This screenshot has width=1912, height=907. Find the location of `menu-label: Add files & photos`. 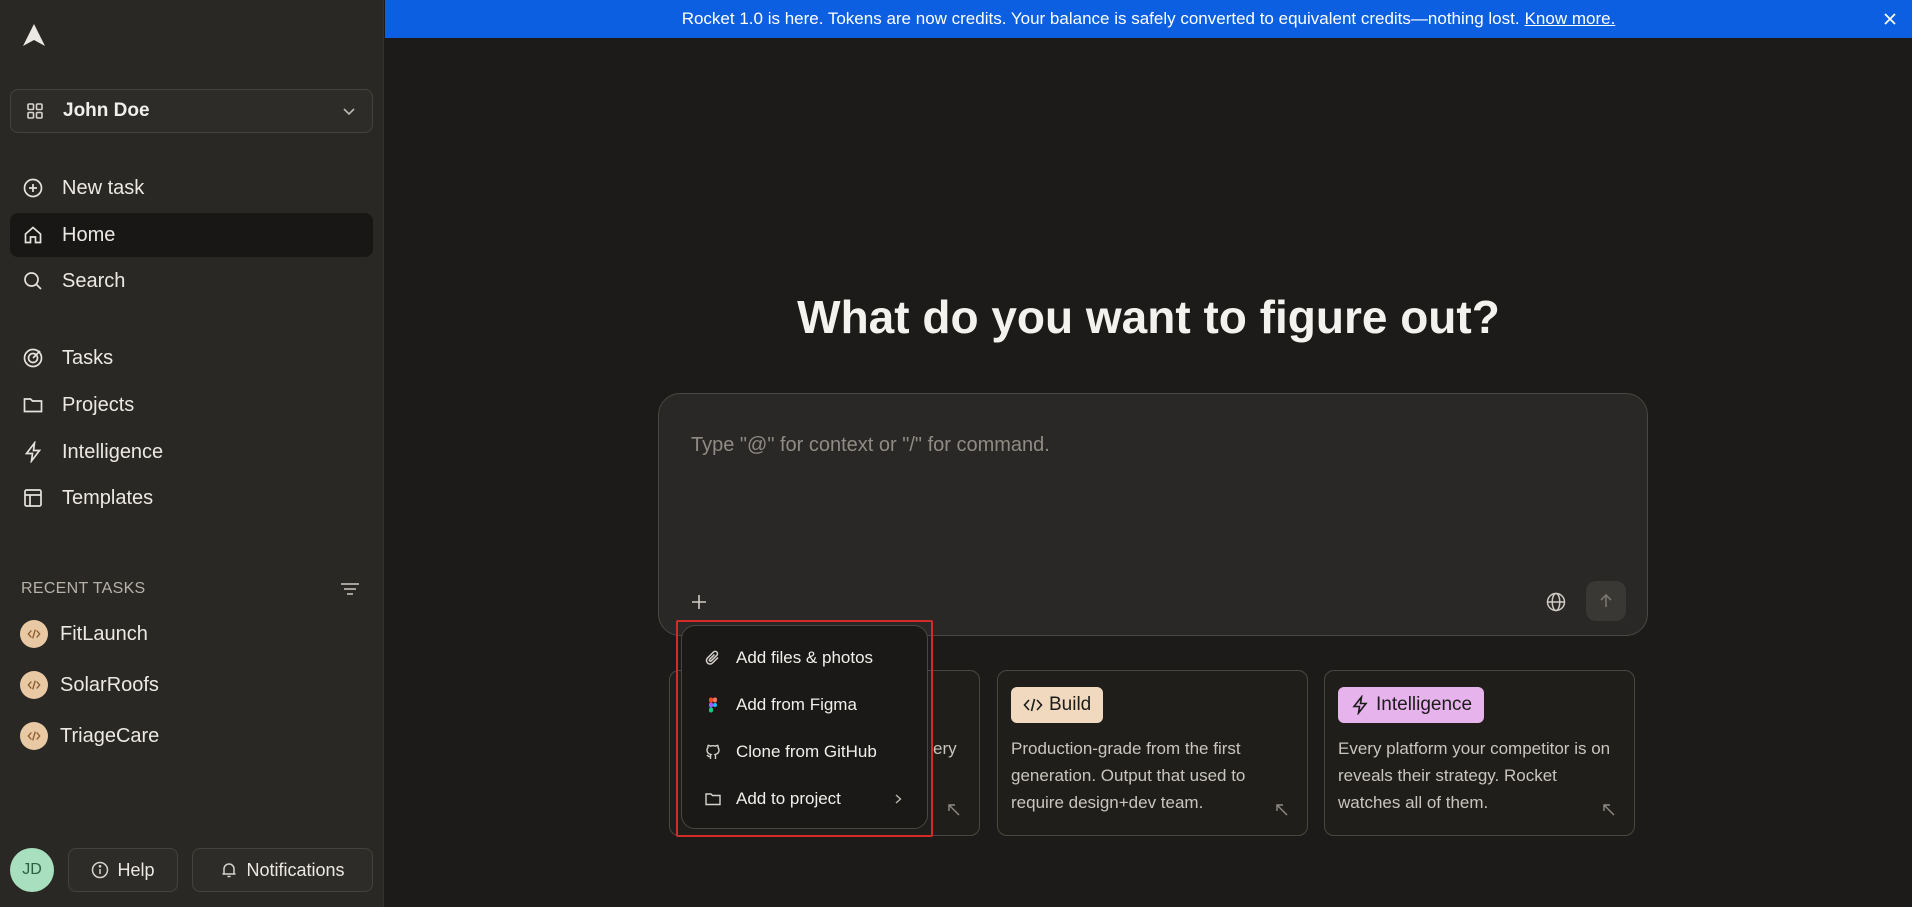

menu-label: Add files & photos is located at coordinates (805, 657).